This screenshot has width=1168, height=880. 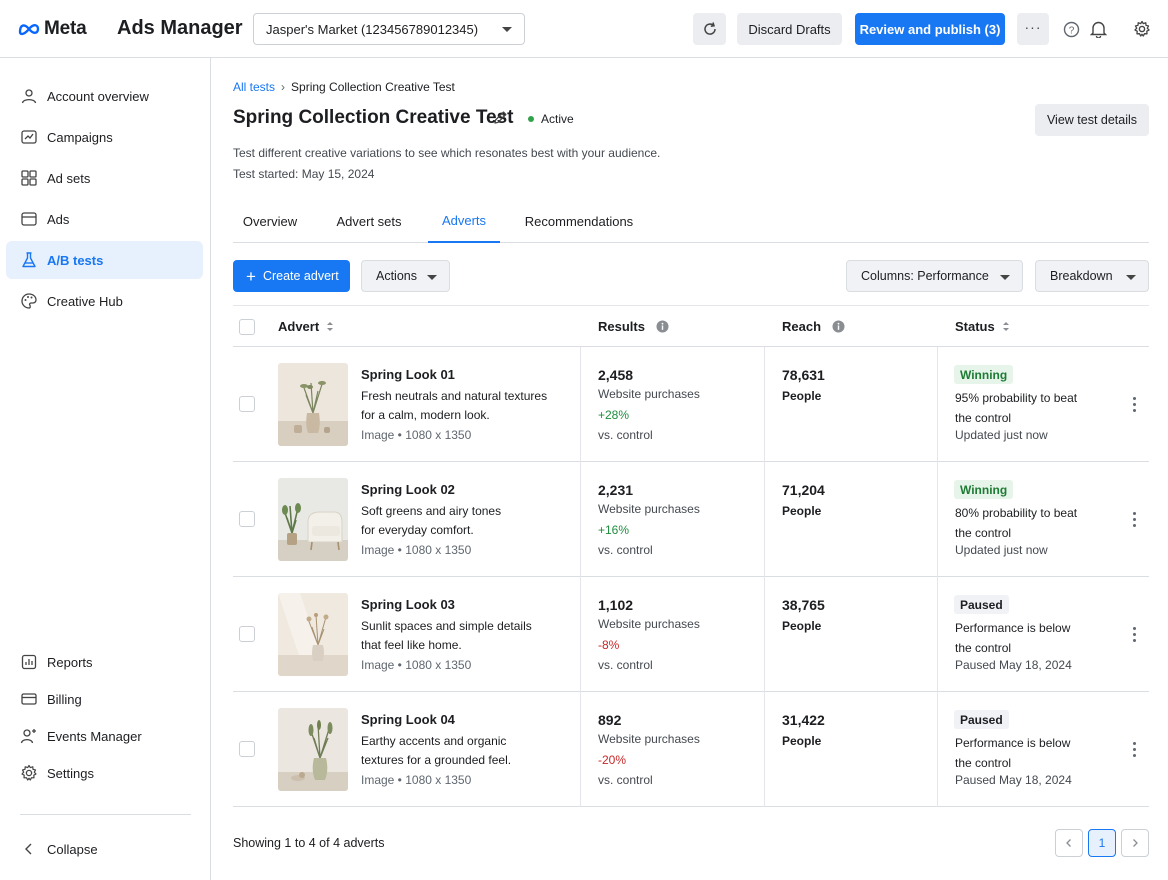 I want to click on select-all-checkbox, so click(x=247, y=327).